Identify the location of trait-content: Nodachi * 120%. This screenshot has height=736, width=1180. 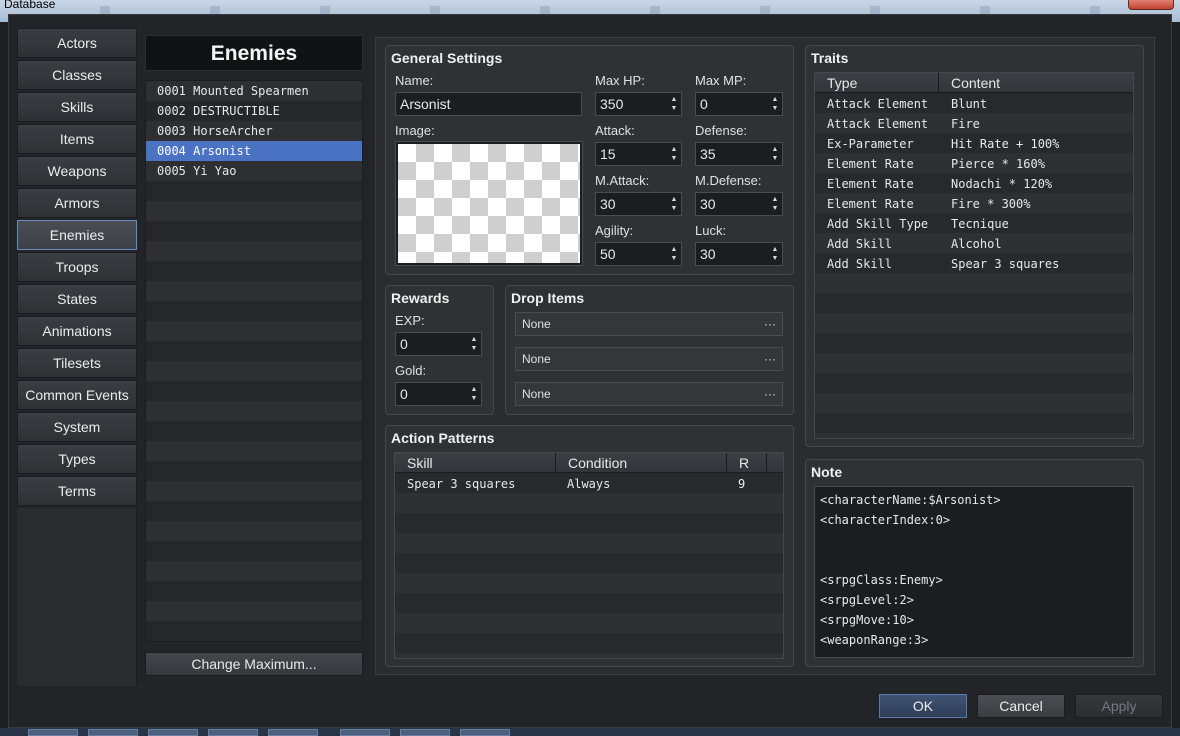
(1002, 184).